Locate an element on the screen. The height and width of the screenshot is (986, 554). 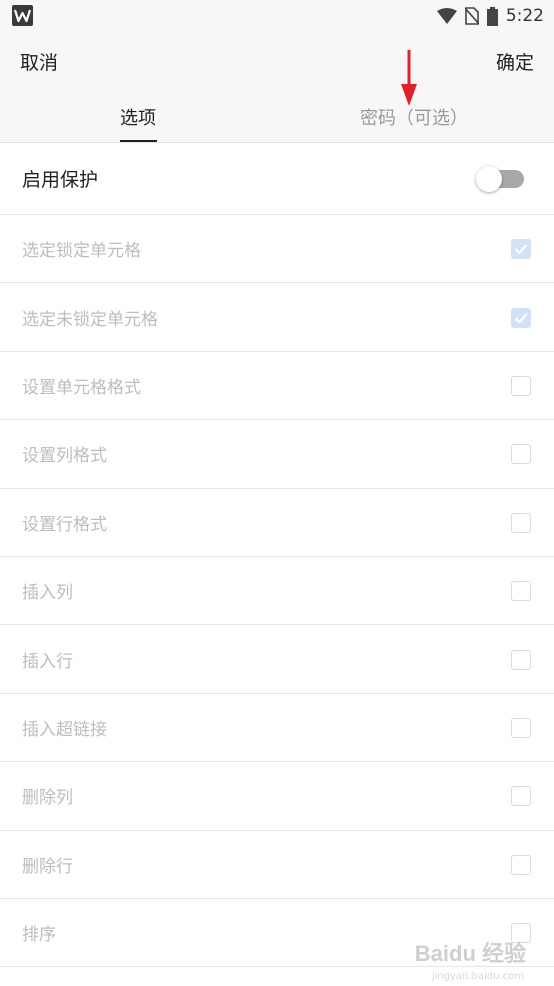
status-bar: 5:22 is located at coordinates (277, 16).